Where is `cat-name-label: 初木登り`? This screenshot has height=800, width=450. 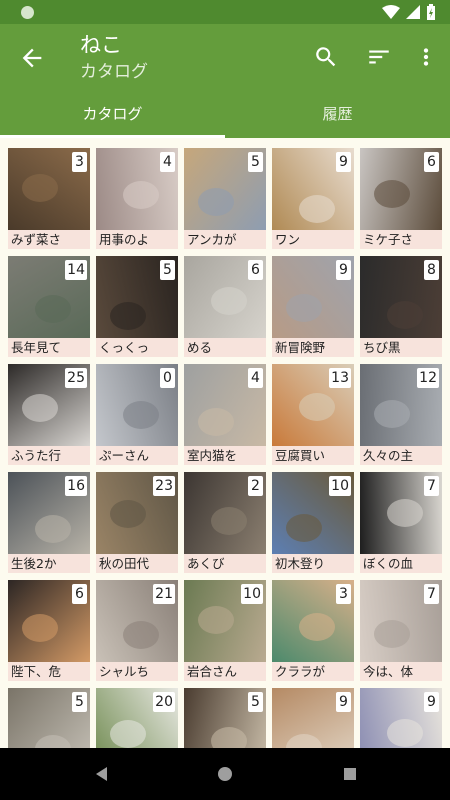
cat-name-label: 初木登り is located at coordinates (313, 563).